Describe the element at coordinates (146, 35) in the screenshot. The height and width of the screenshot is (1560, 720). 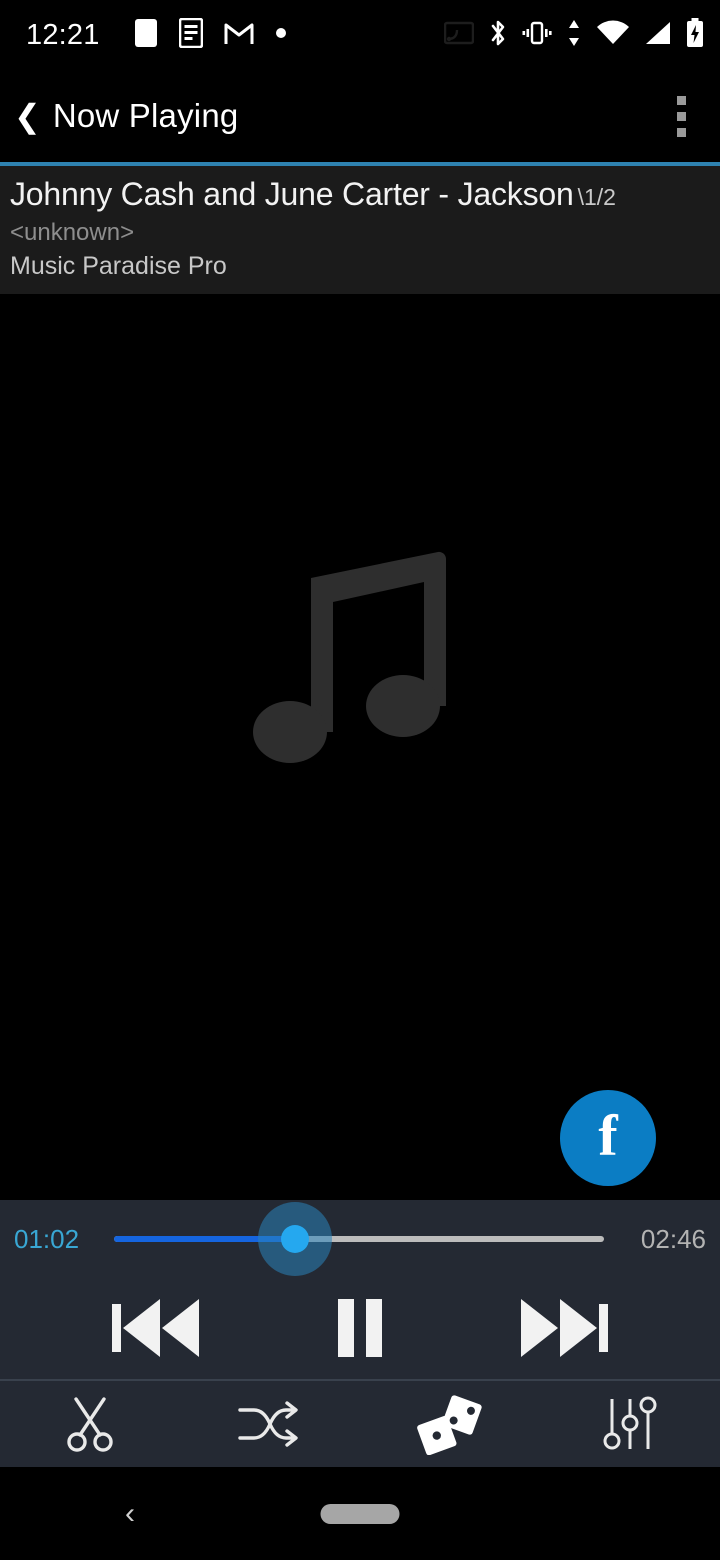
I see `blank-notification-icon` at that location.